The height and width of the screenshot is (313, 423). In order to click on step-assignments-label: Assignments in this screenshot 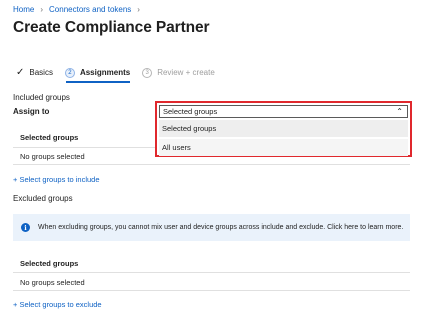, I will do `click(105, 72)`.